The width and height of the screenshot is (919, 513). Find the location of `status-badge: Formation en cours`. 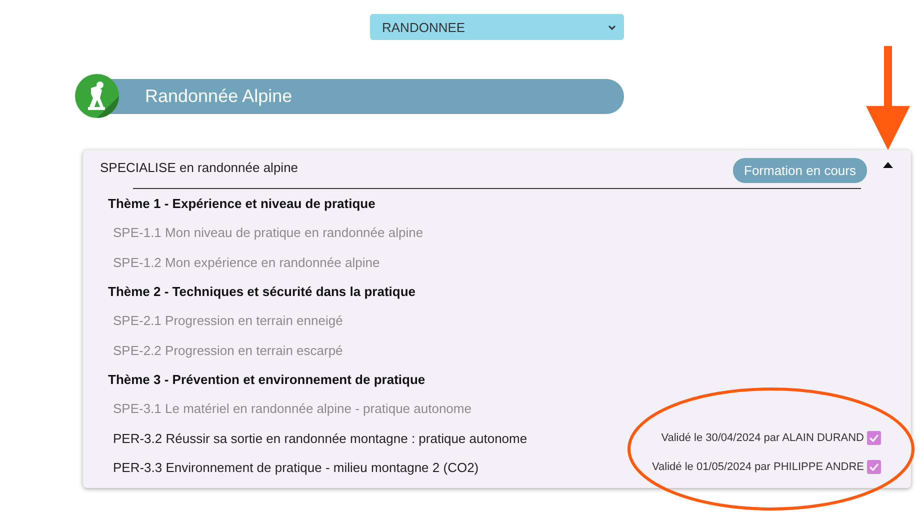

status-badge: Formation en cours is located at coordinates (800, 170).